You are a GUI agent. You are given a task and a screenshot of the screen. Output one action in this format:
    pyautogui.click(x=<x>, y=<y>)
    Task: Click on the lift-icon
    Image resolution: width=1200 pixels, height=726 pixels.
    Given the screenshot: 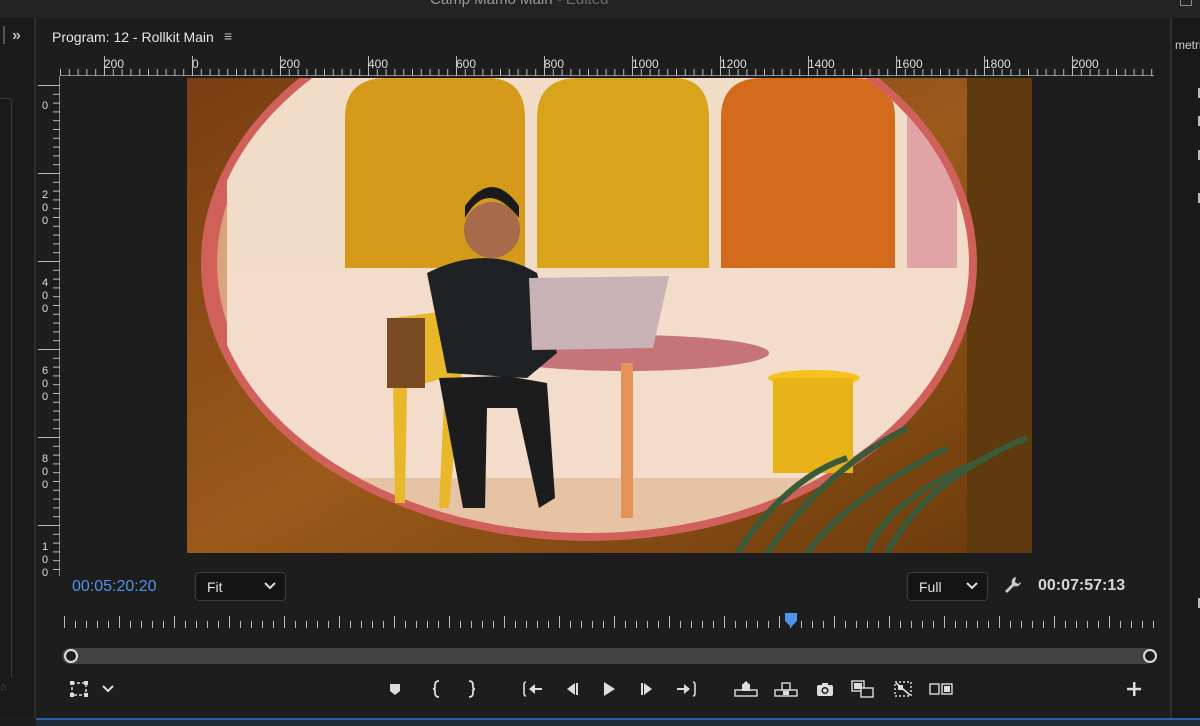 What is the action you would take?
    pyautogui.click(x=746, y=689)
    